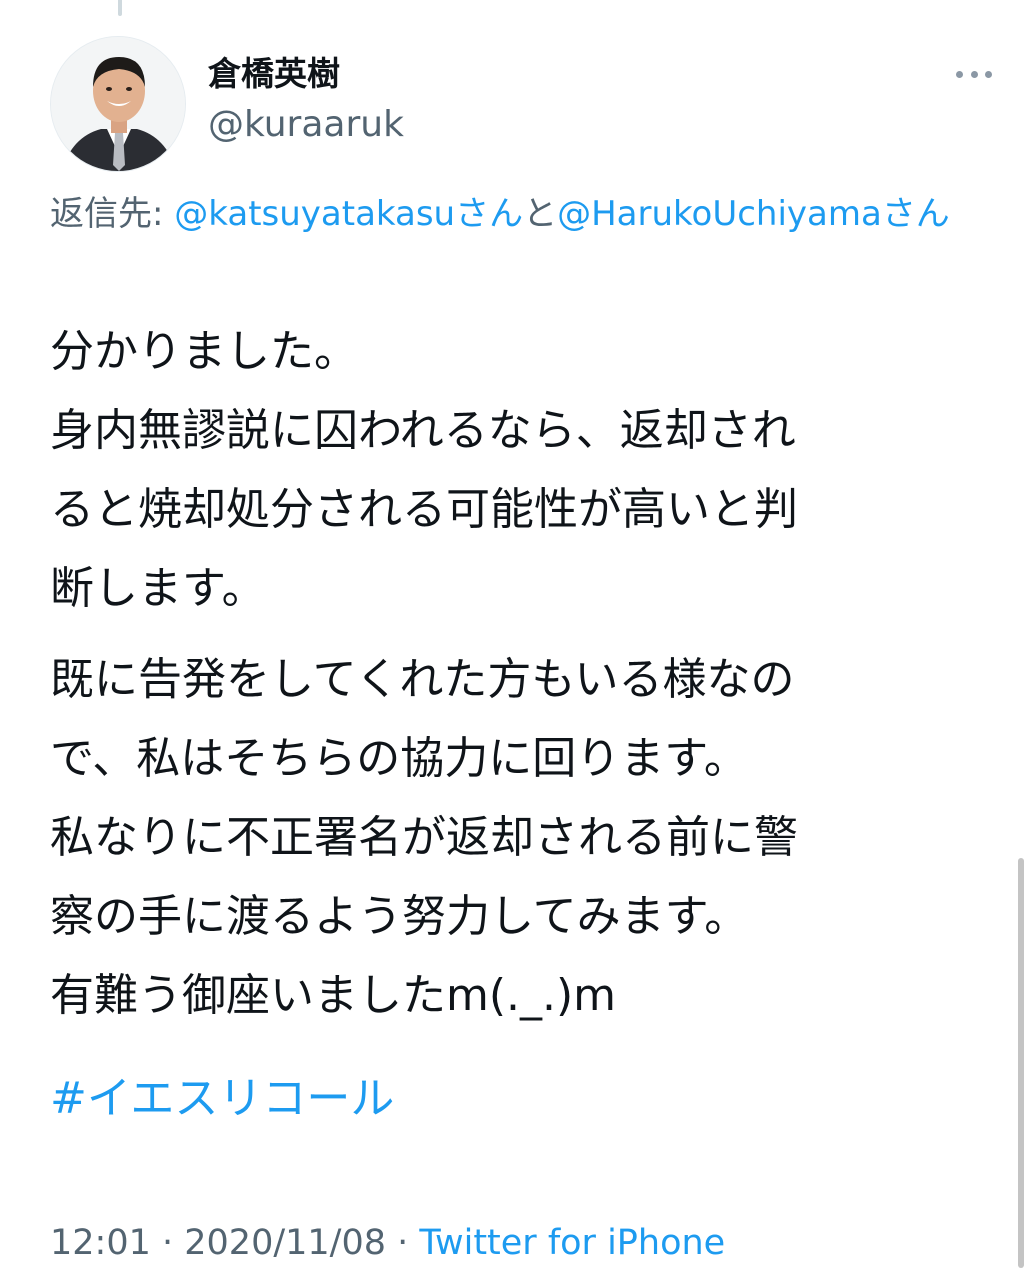  What do you see at coordinates (399, 916) in the screenshot?
I see `tweet-line: 察の手に渡るよう努力してみます。` at bounding box center [399, 916].